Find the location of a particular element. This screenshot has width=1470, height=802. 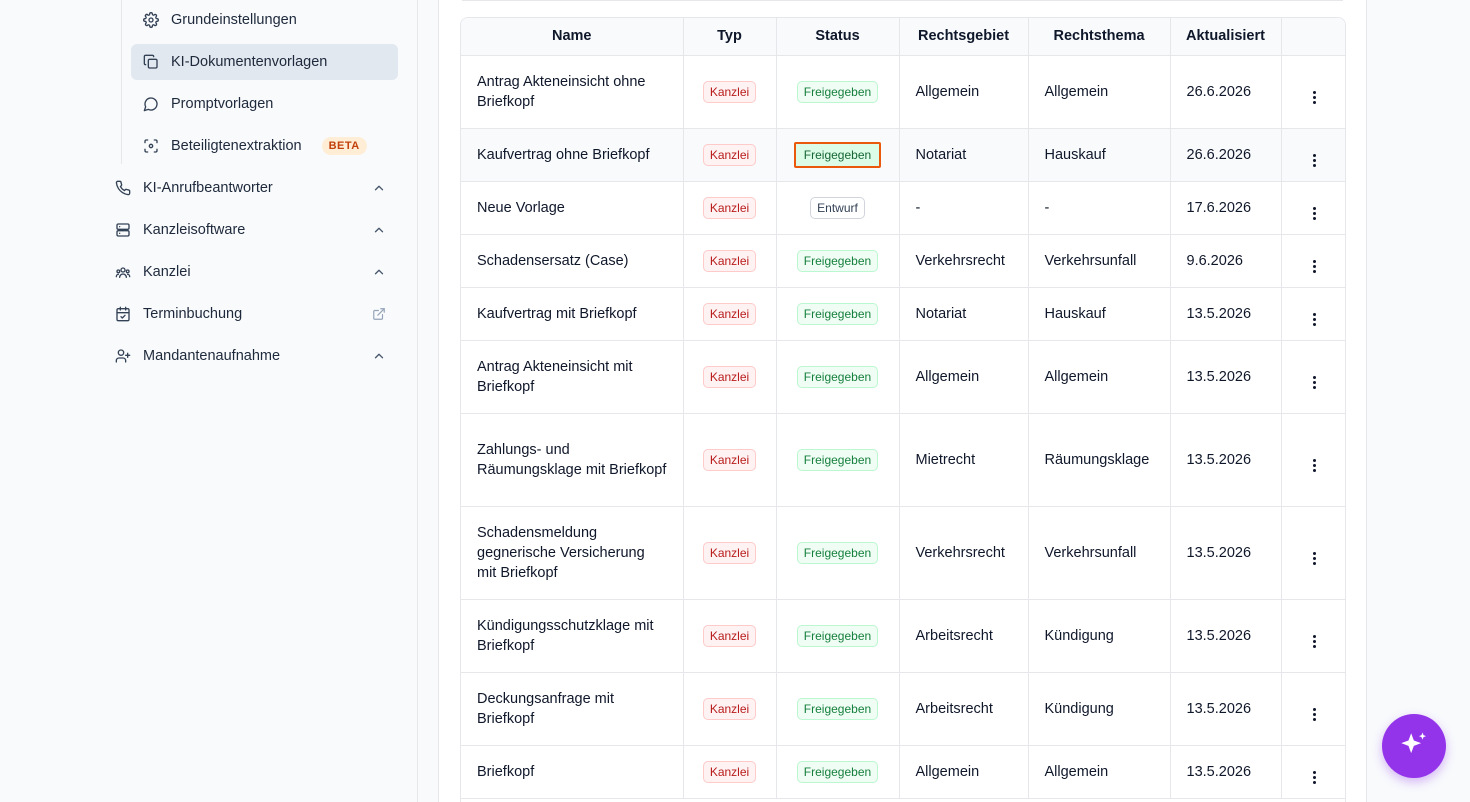

column-header-aktualisiert: Aktualisiert is located at coordinates (1226, 37).